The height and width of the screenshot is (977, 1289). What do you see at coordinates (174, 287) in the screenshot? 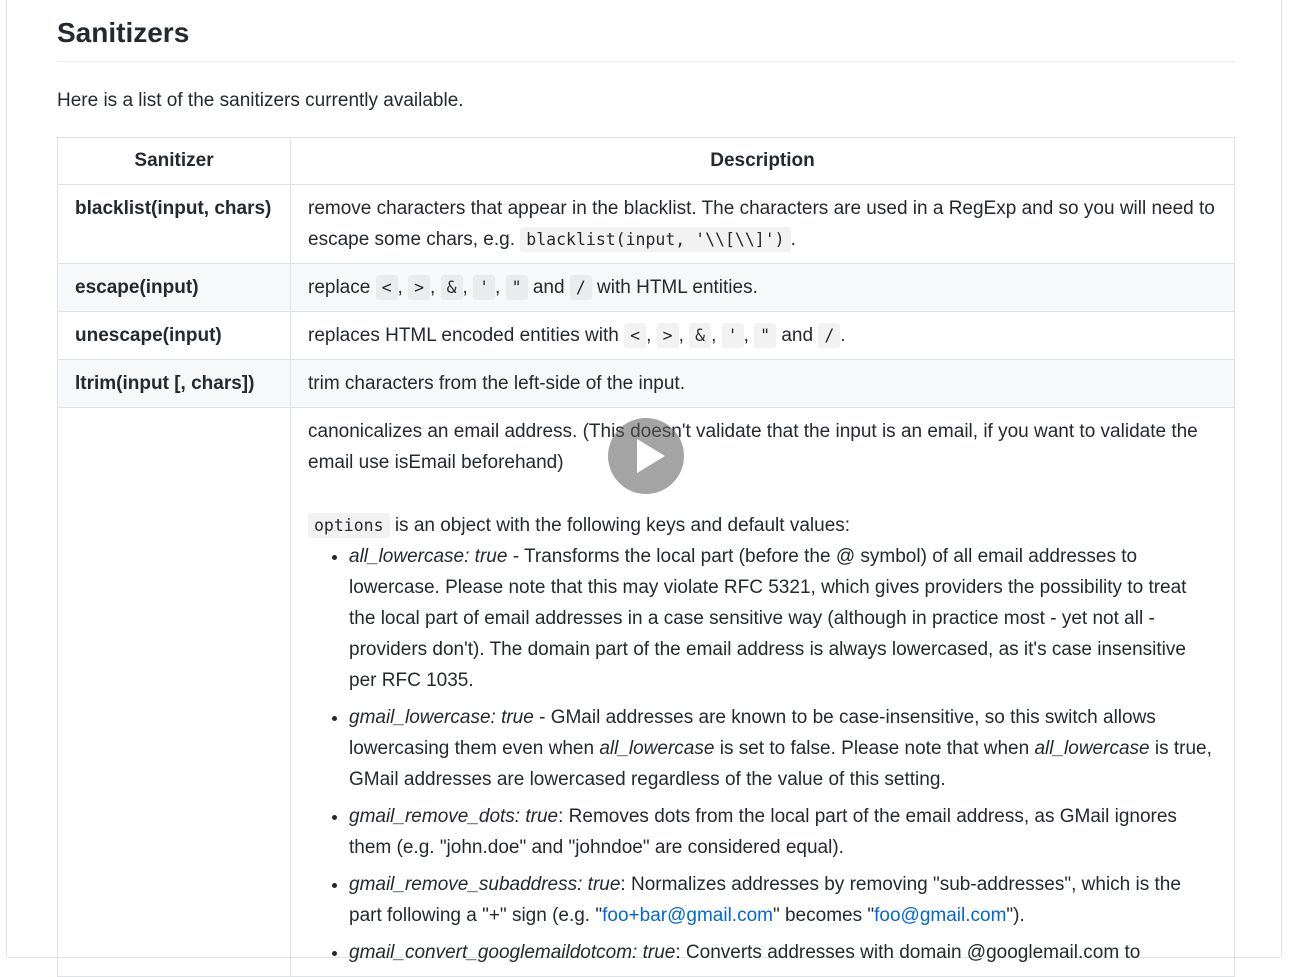
I see `sanitizer-name: escape(input)` at bounding box center [174, 287].